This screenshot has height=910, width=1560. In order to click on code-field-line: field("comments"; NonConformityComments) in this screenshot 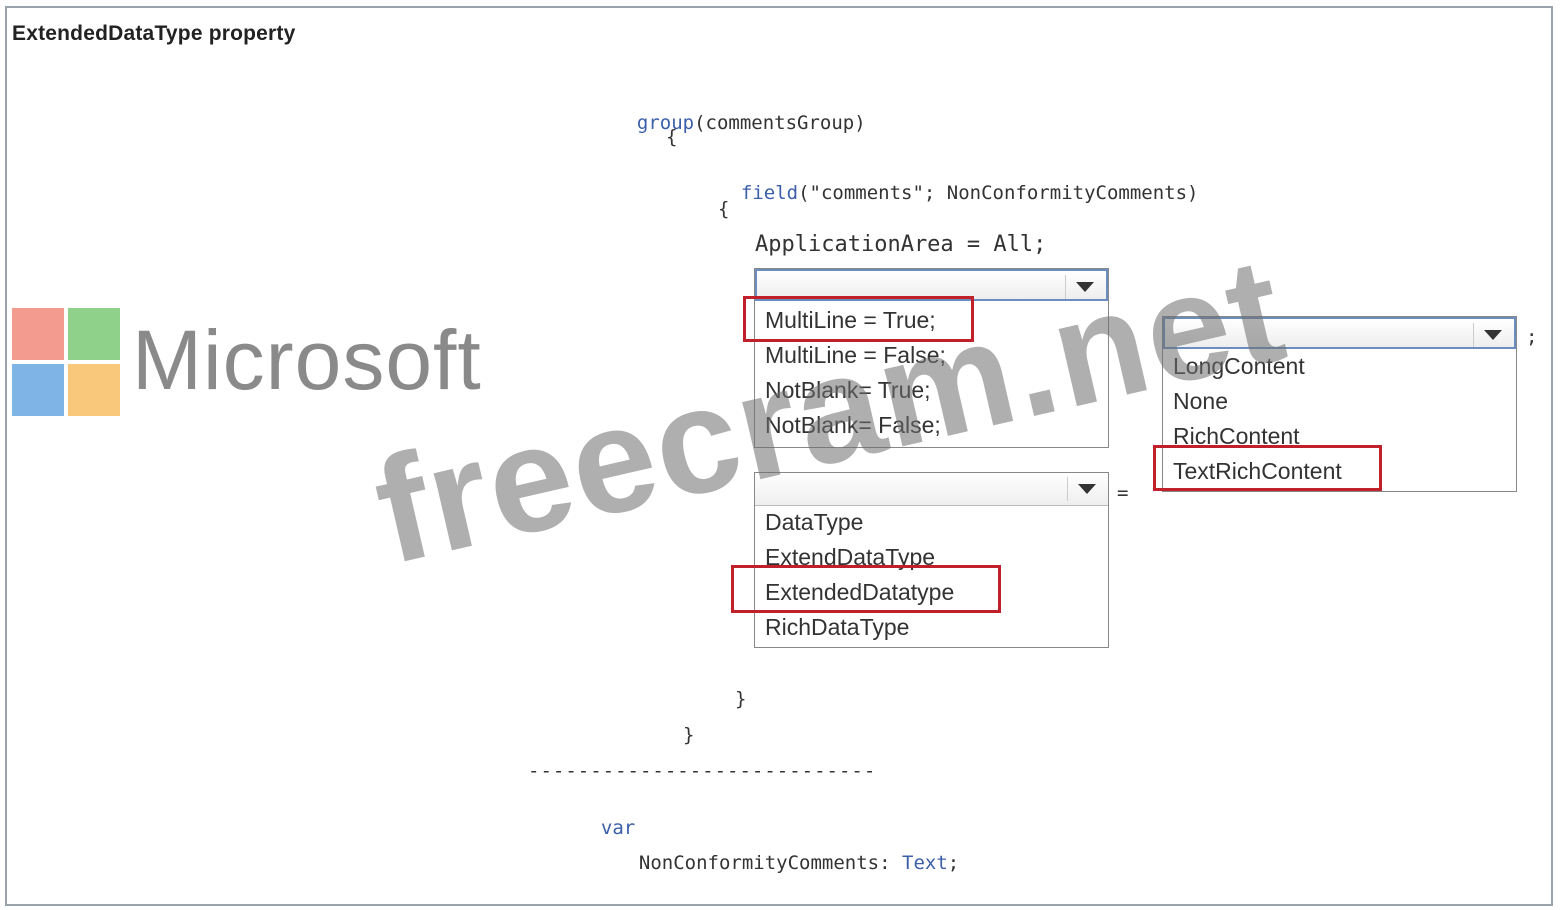, I will do `click(958, 182)`.